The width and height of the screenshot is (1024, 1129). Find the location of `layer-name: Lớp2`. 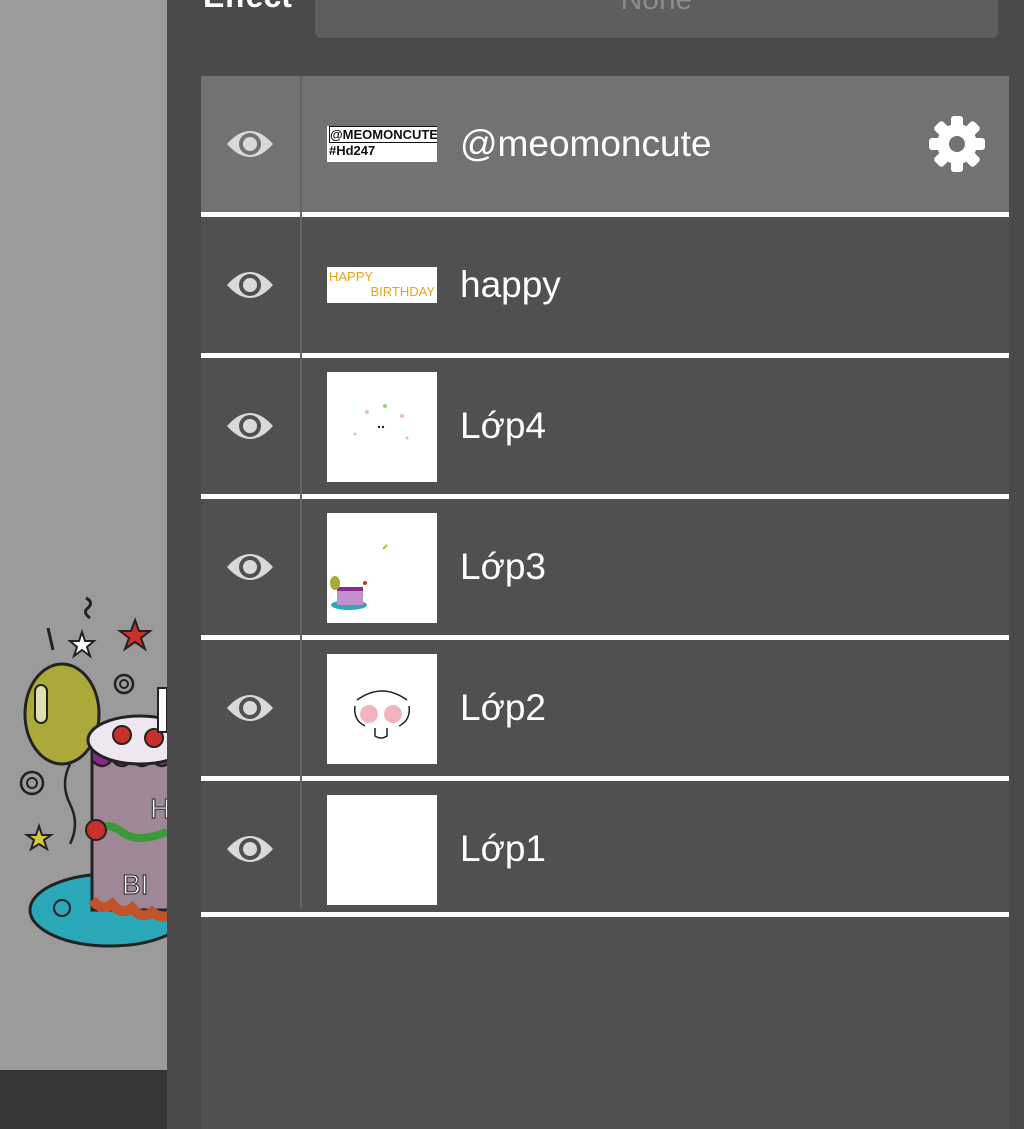

layer-name: Lớp2 is located at coordinates (503, 707).